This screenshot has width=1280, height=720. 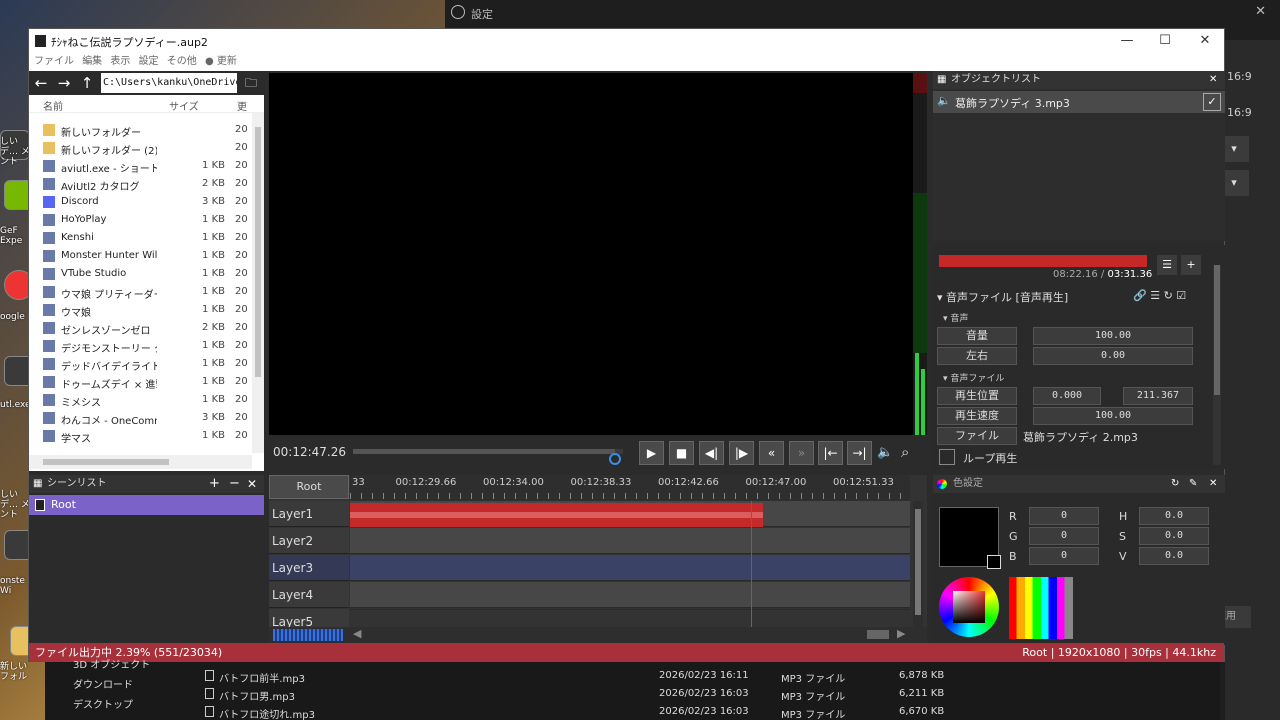 I want to click on file-row: Discord 3 KB 20, so click(x=140, y=202).